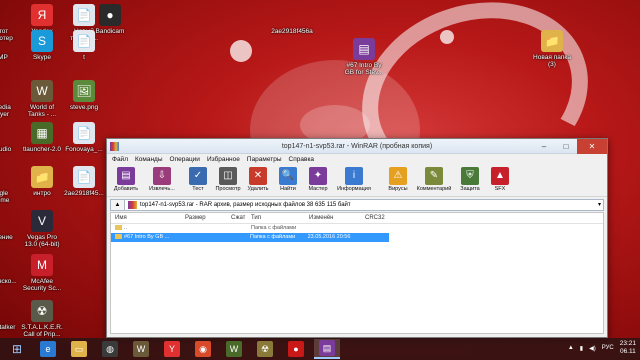  I want to click on rar_on_desktop-icon: ▤, so click(364, 49).